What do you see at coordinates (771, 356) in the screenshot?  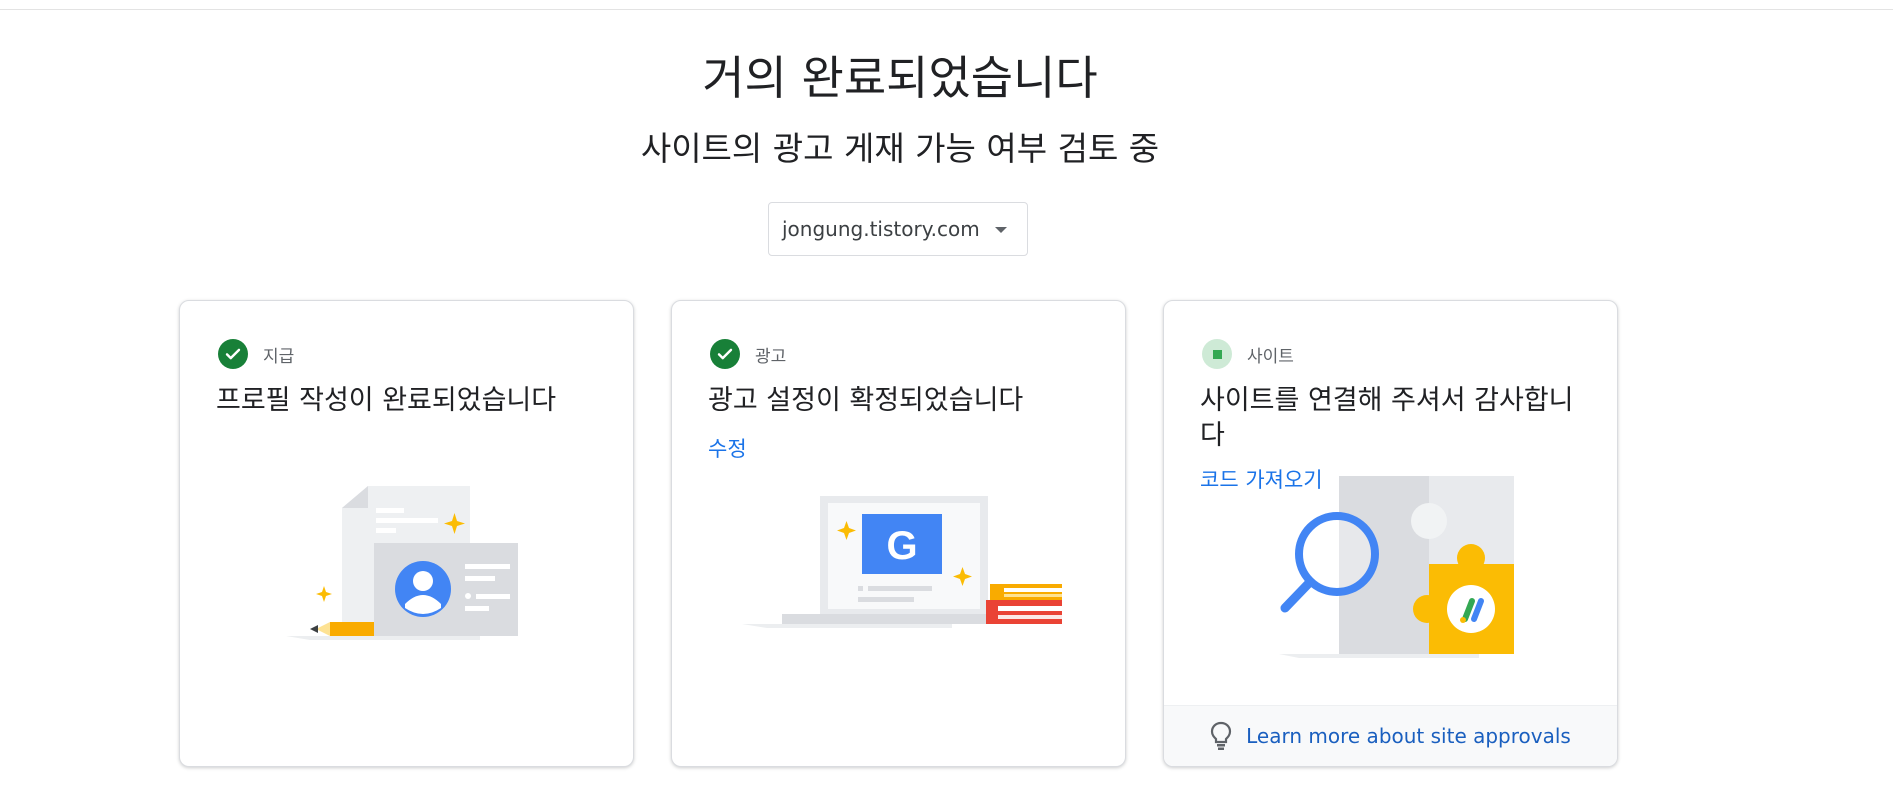 I see `ads-status-label: 광고` at bounding box center [771, 356].